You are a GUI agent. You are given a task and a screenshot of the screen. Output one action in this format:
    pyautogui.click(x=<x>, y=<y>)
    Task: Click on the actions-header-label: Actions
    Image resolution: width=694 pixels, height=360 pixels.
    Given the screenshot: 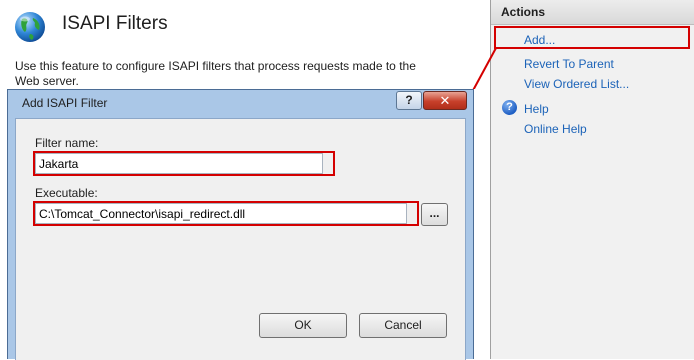 What is the action you would take?
    pyautogui.click(x=523, y=12)
    